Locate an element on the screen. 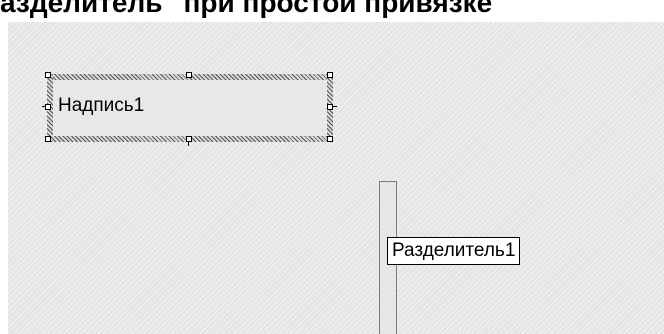 The image size is (664, 334). page-caption: азделитель" при простой привязке" is located at coordinates (253, 9).